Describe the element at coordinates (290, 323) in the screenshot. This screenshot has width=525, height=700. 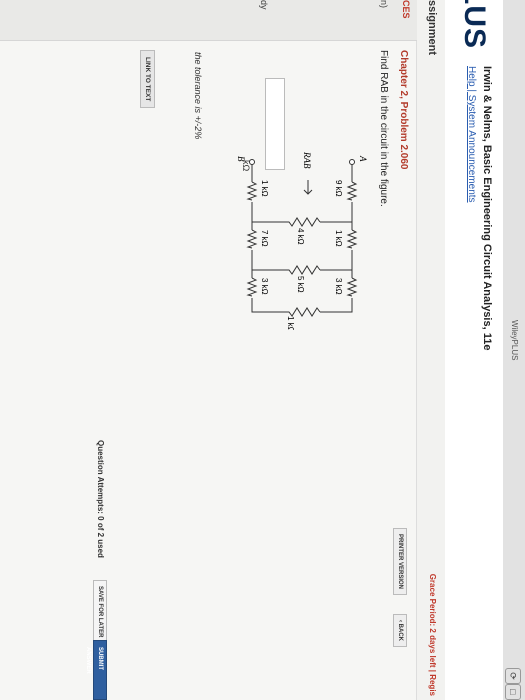
I see `label-1k-right: 1 kΩ` at that location.